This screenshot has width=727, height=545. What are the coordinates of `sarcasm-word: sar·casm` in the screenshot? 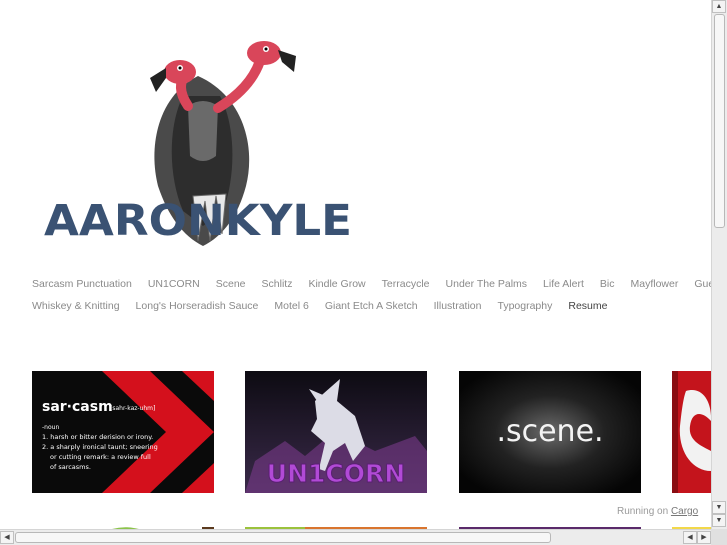 It's located at (77, 407).